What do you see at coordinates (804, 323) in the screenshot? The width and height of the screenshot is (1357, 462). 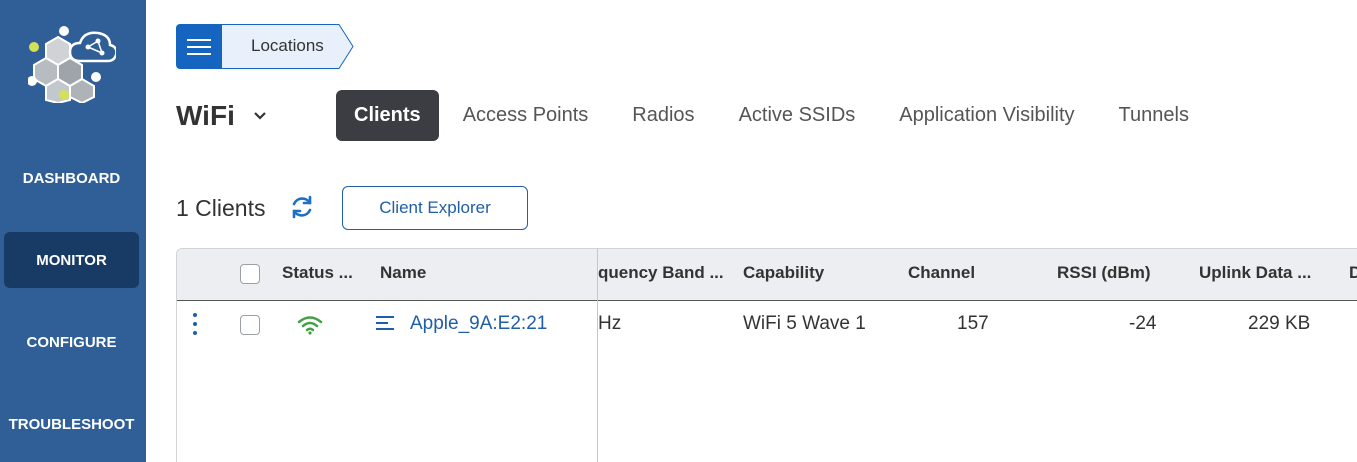 I see `cell-capability: WiFi 5 Wave 1` at bounding box center [804, 323].